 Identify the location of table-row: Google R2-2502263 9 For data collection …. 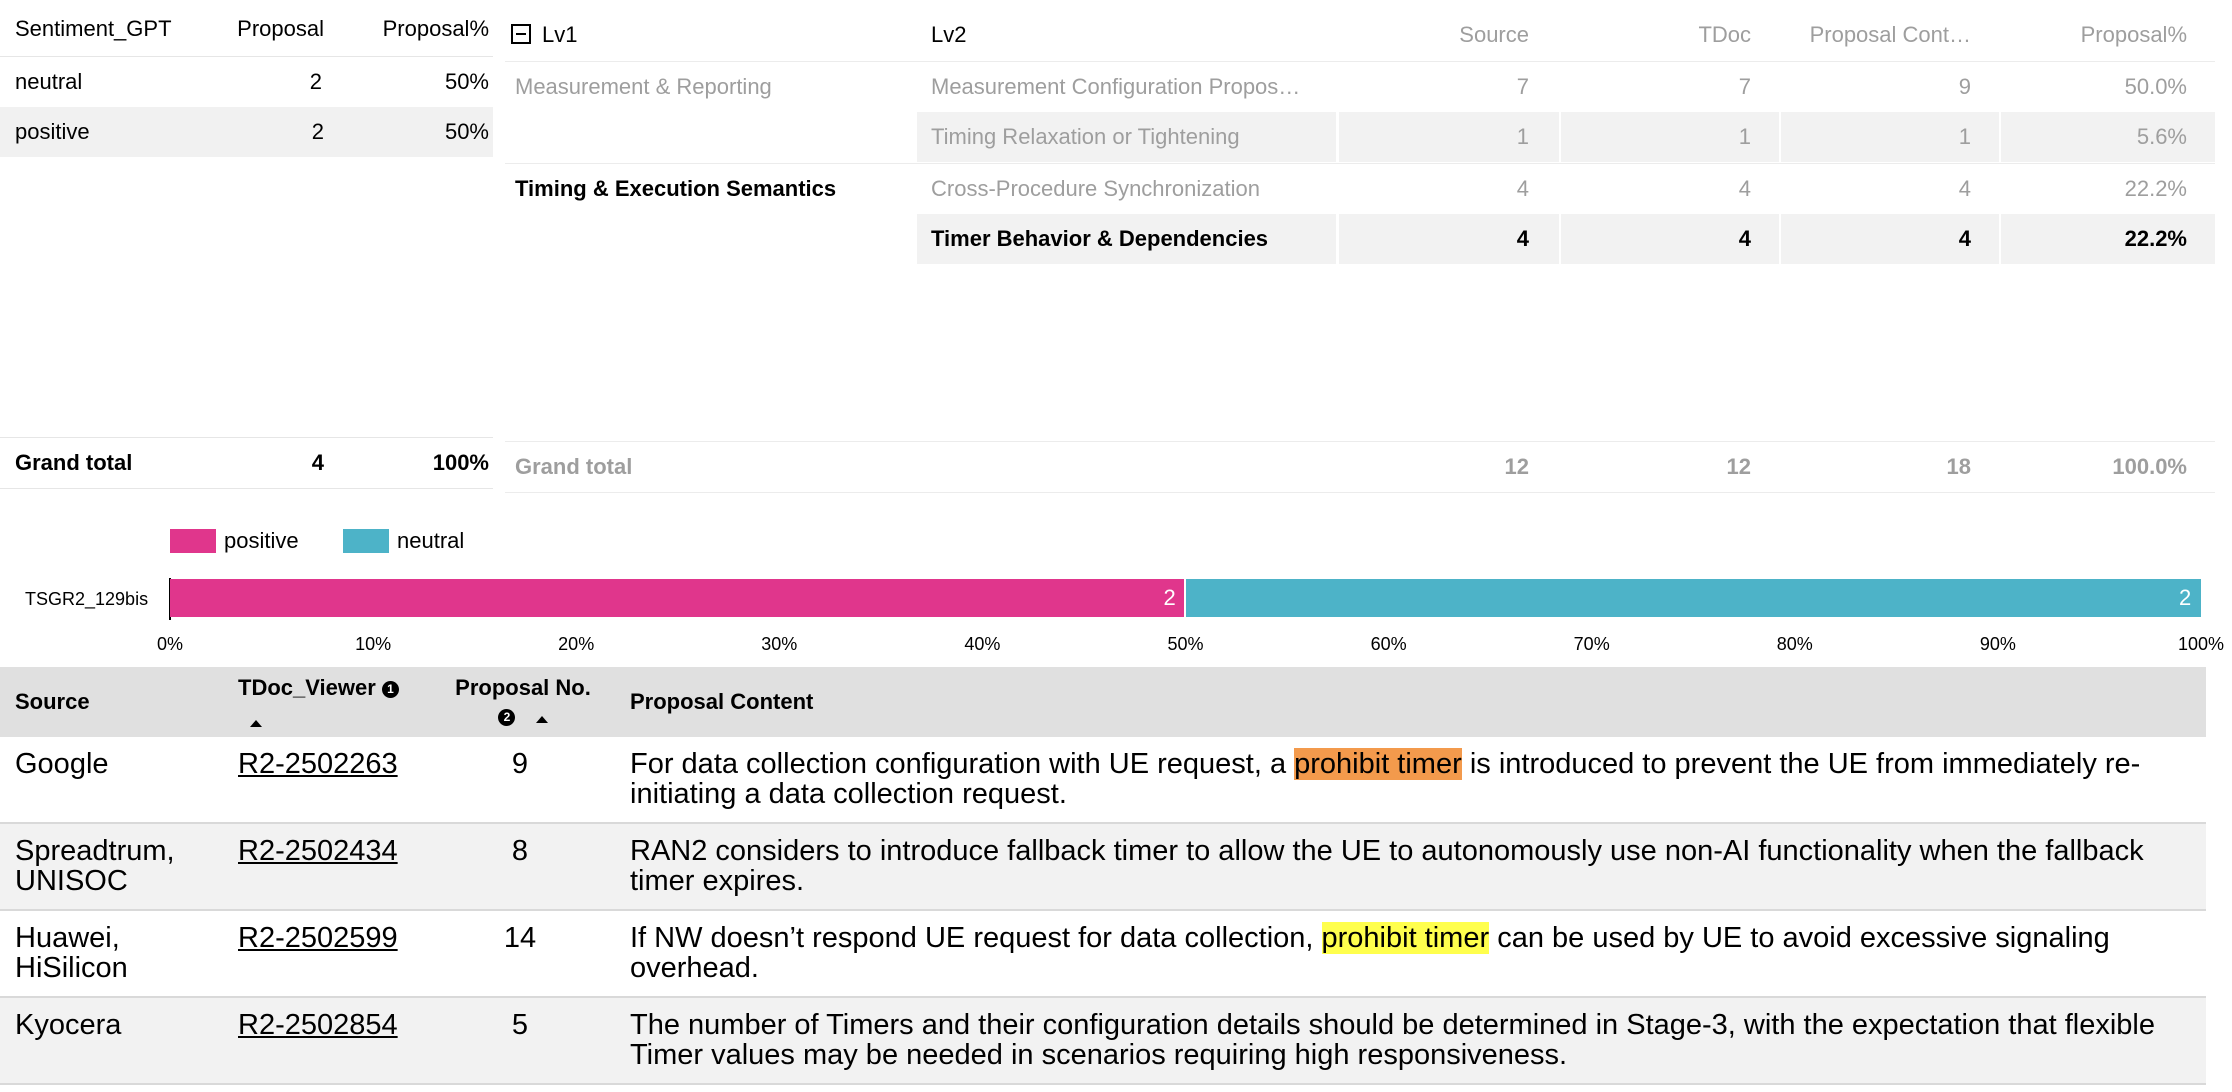
(1103, 780).